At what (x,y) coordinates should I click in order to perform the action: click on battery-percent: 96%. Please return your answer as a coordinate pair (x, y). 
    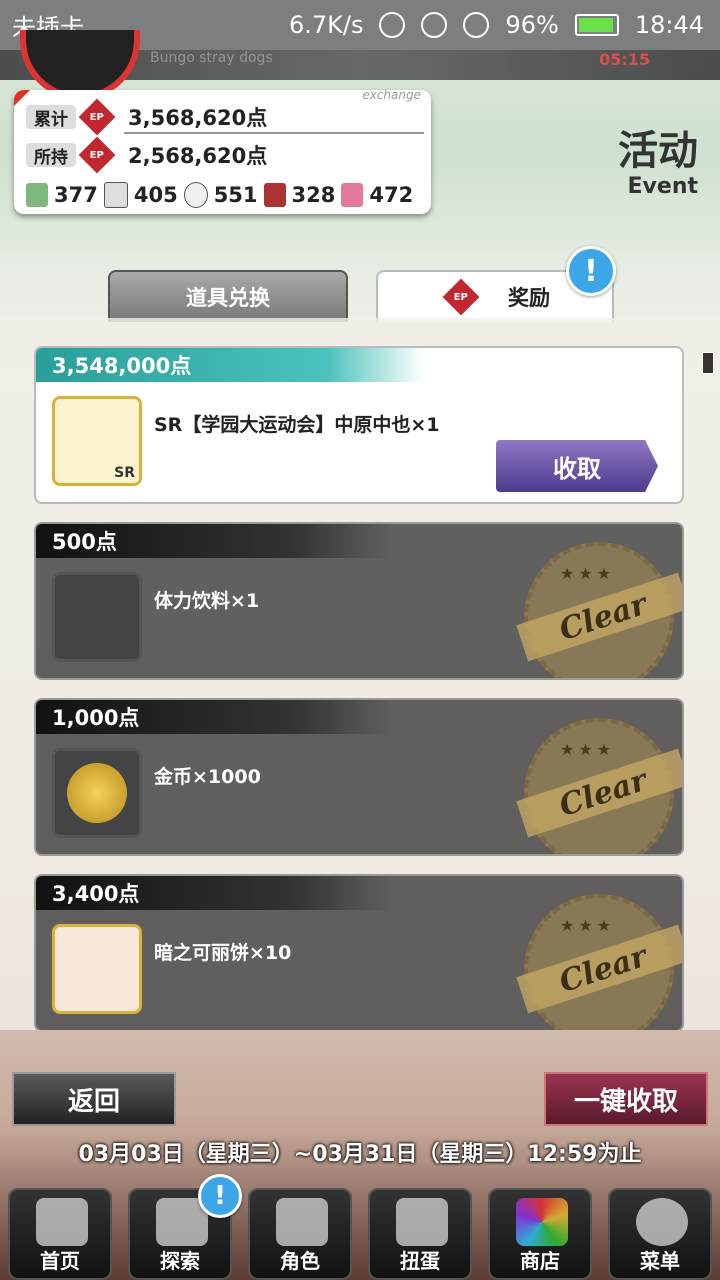
    Looking at the image, I should click on (532, 25).